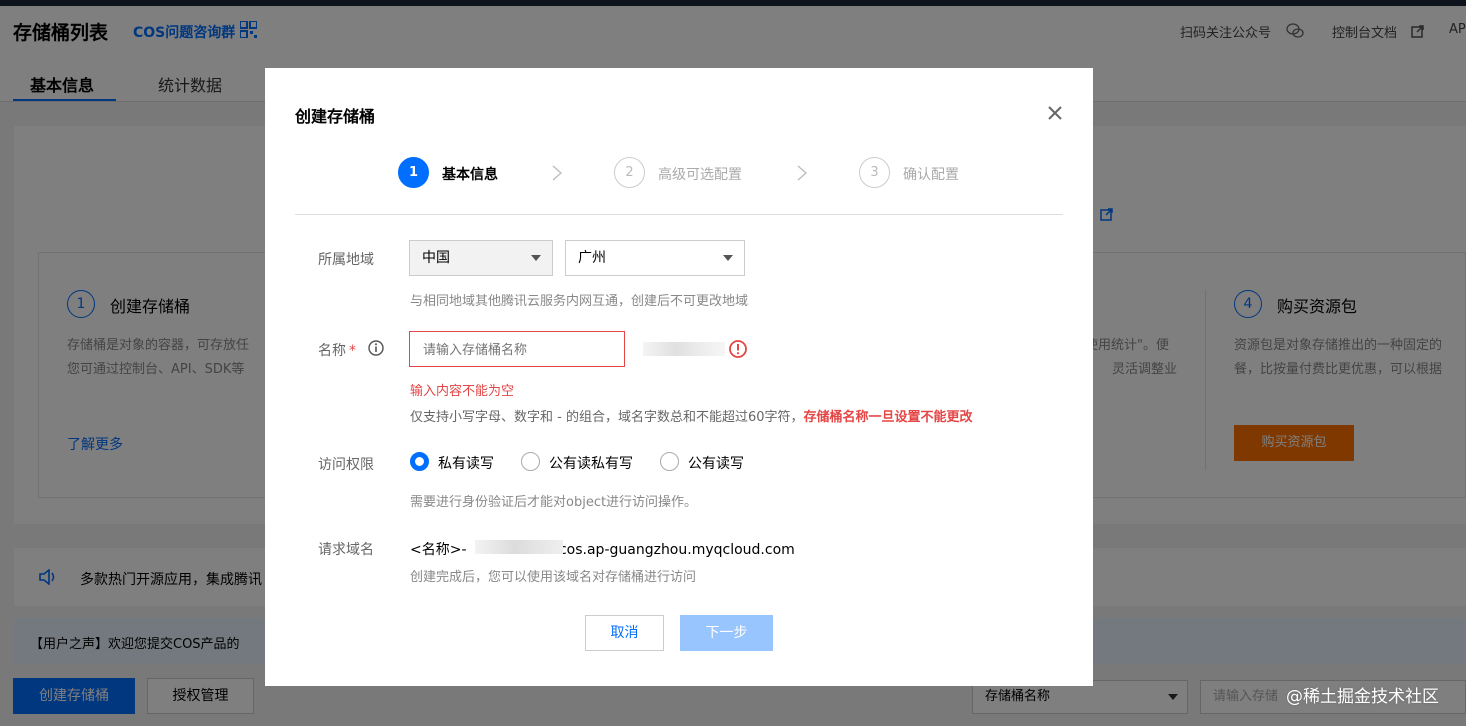 The width and height of the screenshot is (1466, 726). I want to click on radio-label: 私有读写, so click(466, 463).